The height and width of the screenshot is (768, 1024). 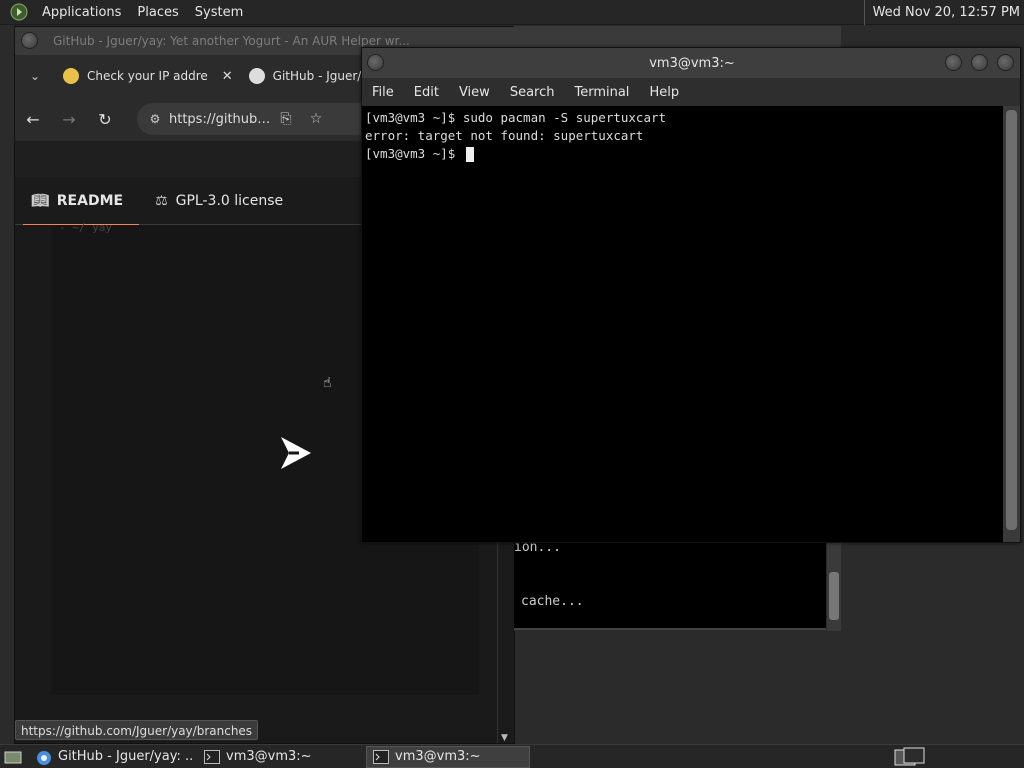 I want to click on terminal-menubar: File Edit View Search Terminal Help, so click(x=691, y=92).